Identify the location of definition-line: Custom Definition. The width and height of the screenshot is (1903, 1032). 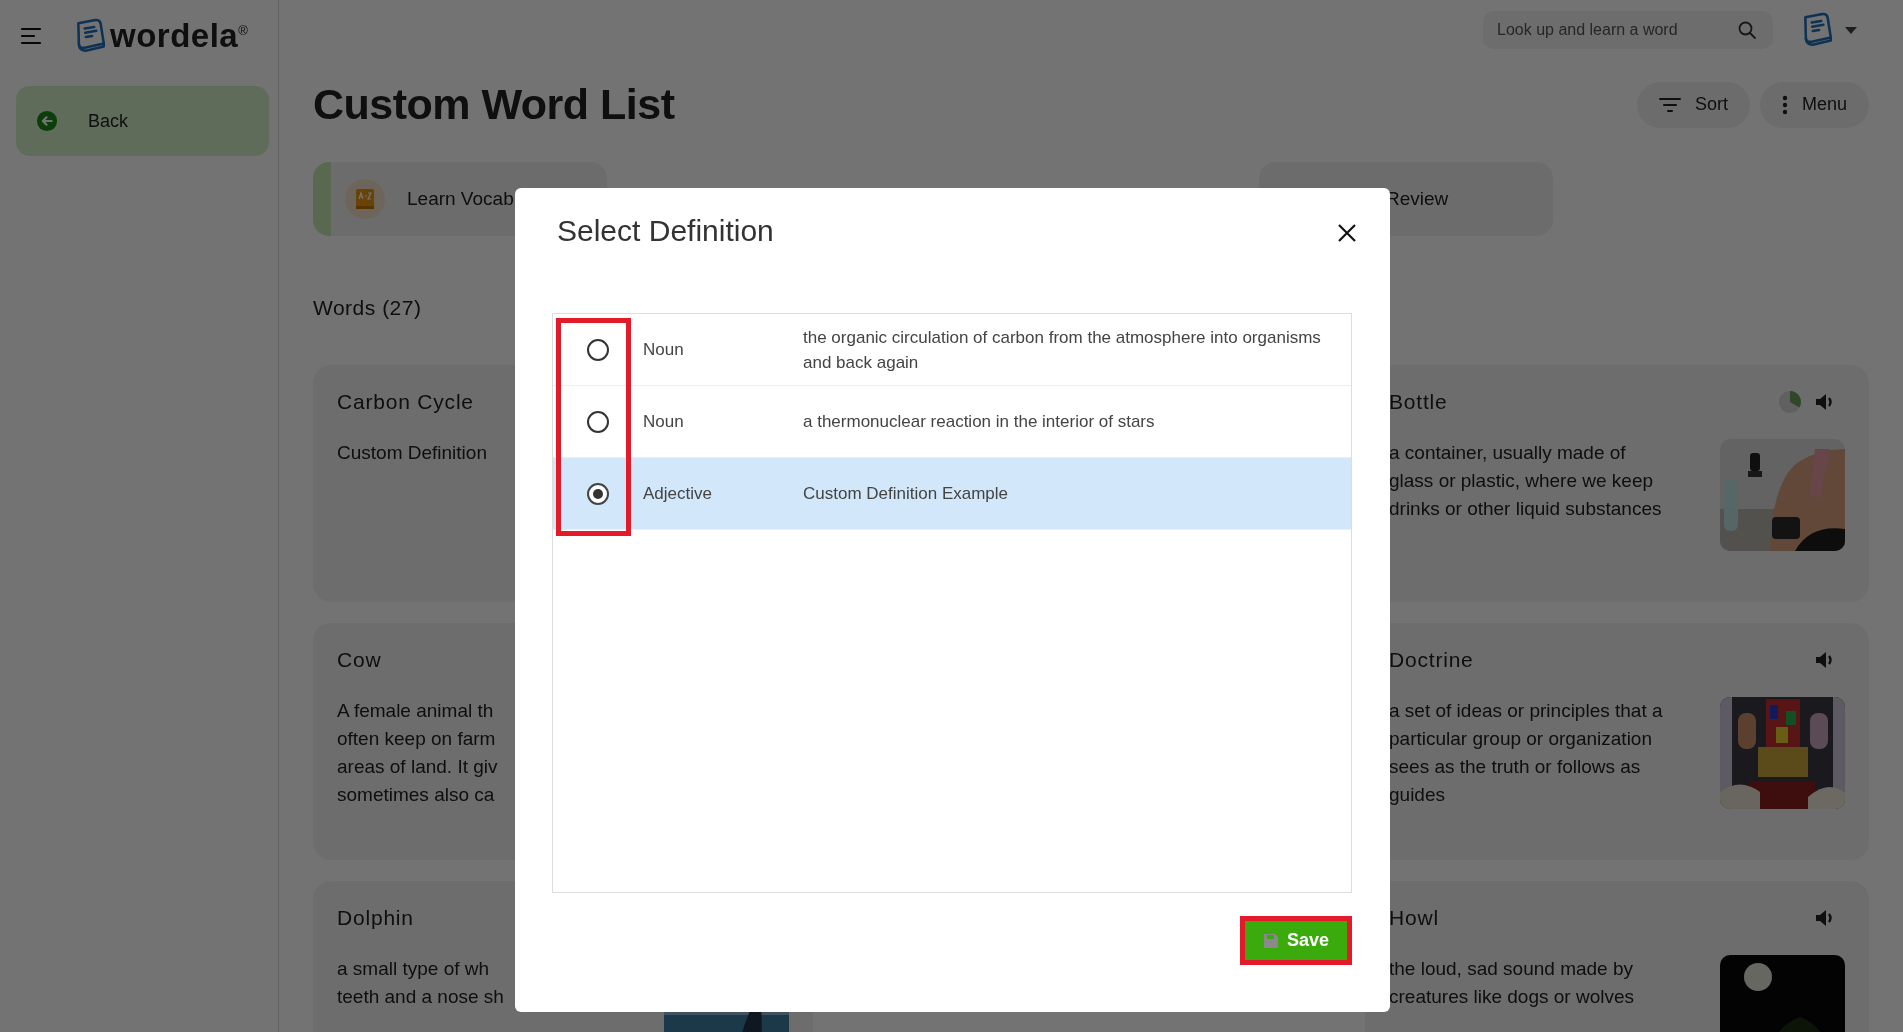
(412, 453).